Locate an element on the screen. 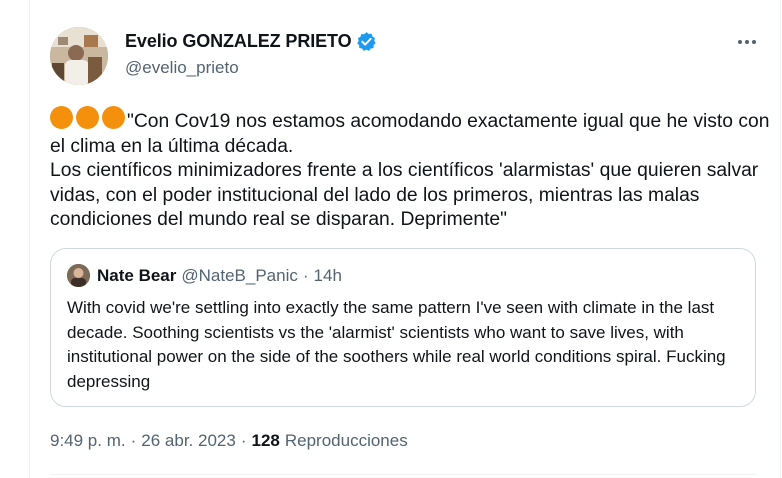 The width and height of the screenshot is (782, 478). divider is located at coordinates (403, 474).